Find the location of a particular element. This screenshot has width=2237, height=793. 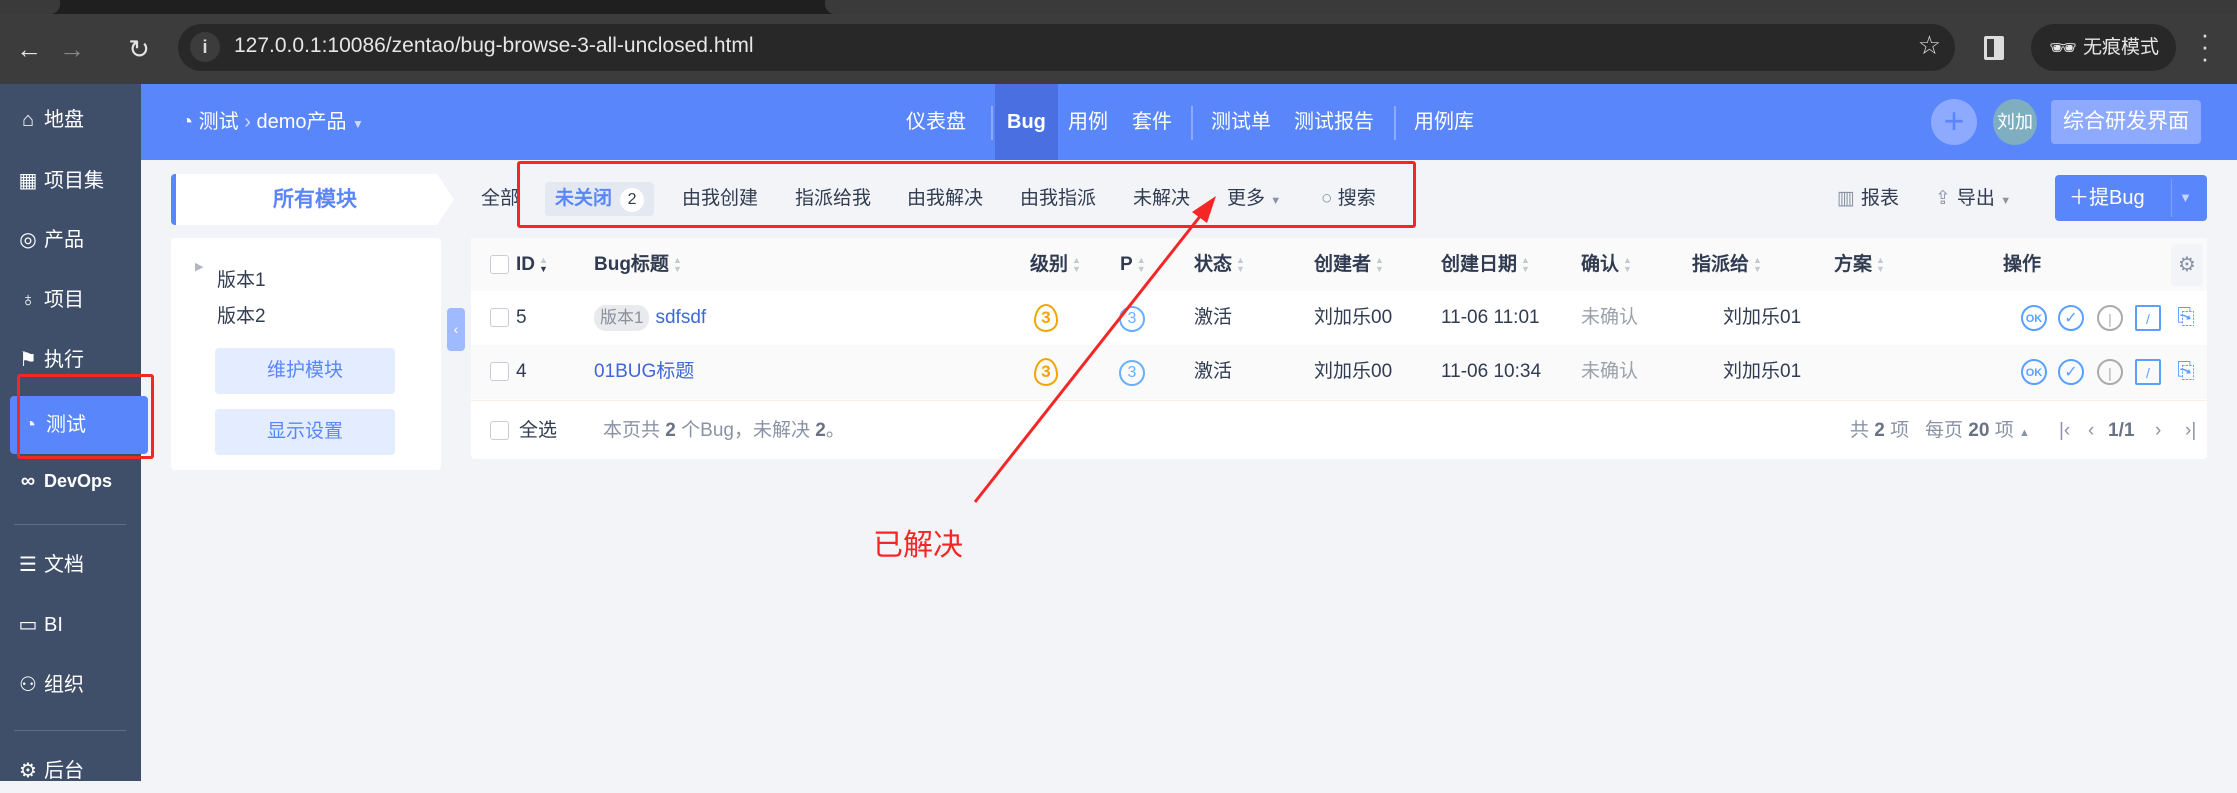

next-page-icon: › is located at coordinates (2158, 430).